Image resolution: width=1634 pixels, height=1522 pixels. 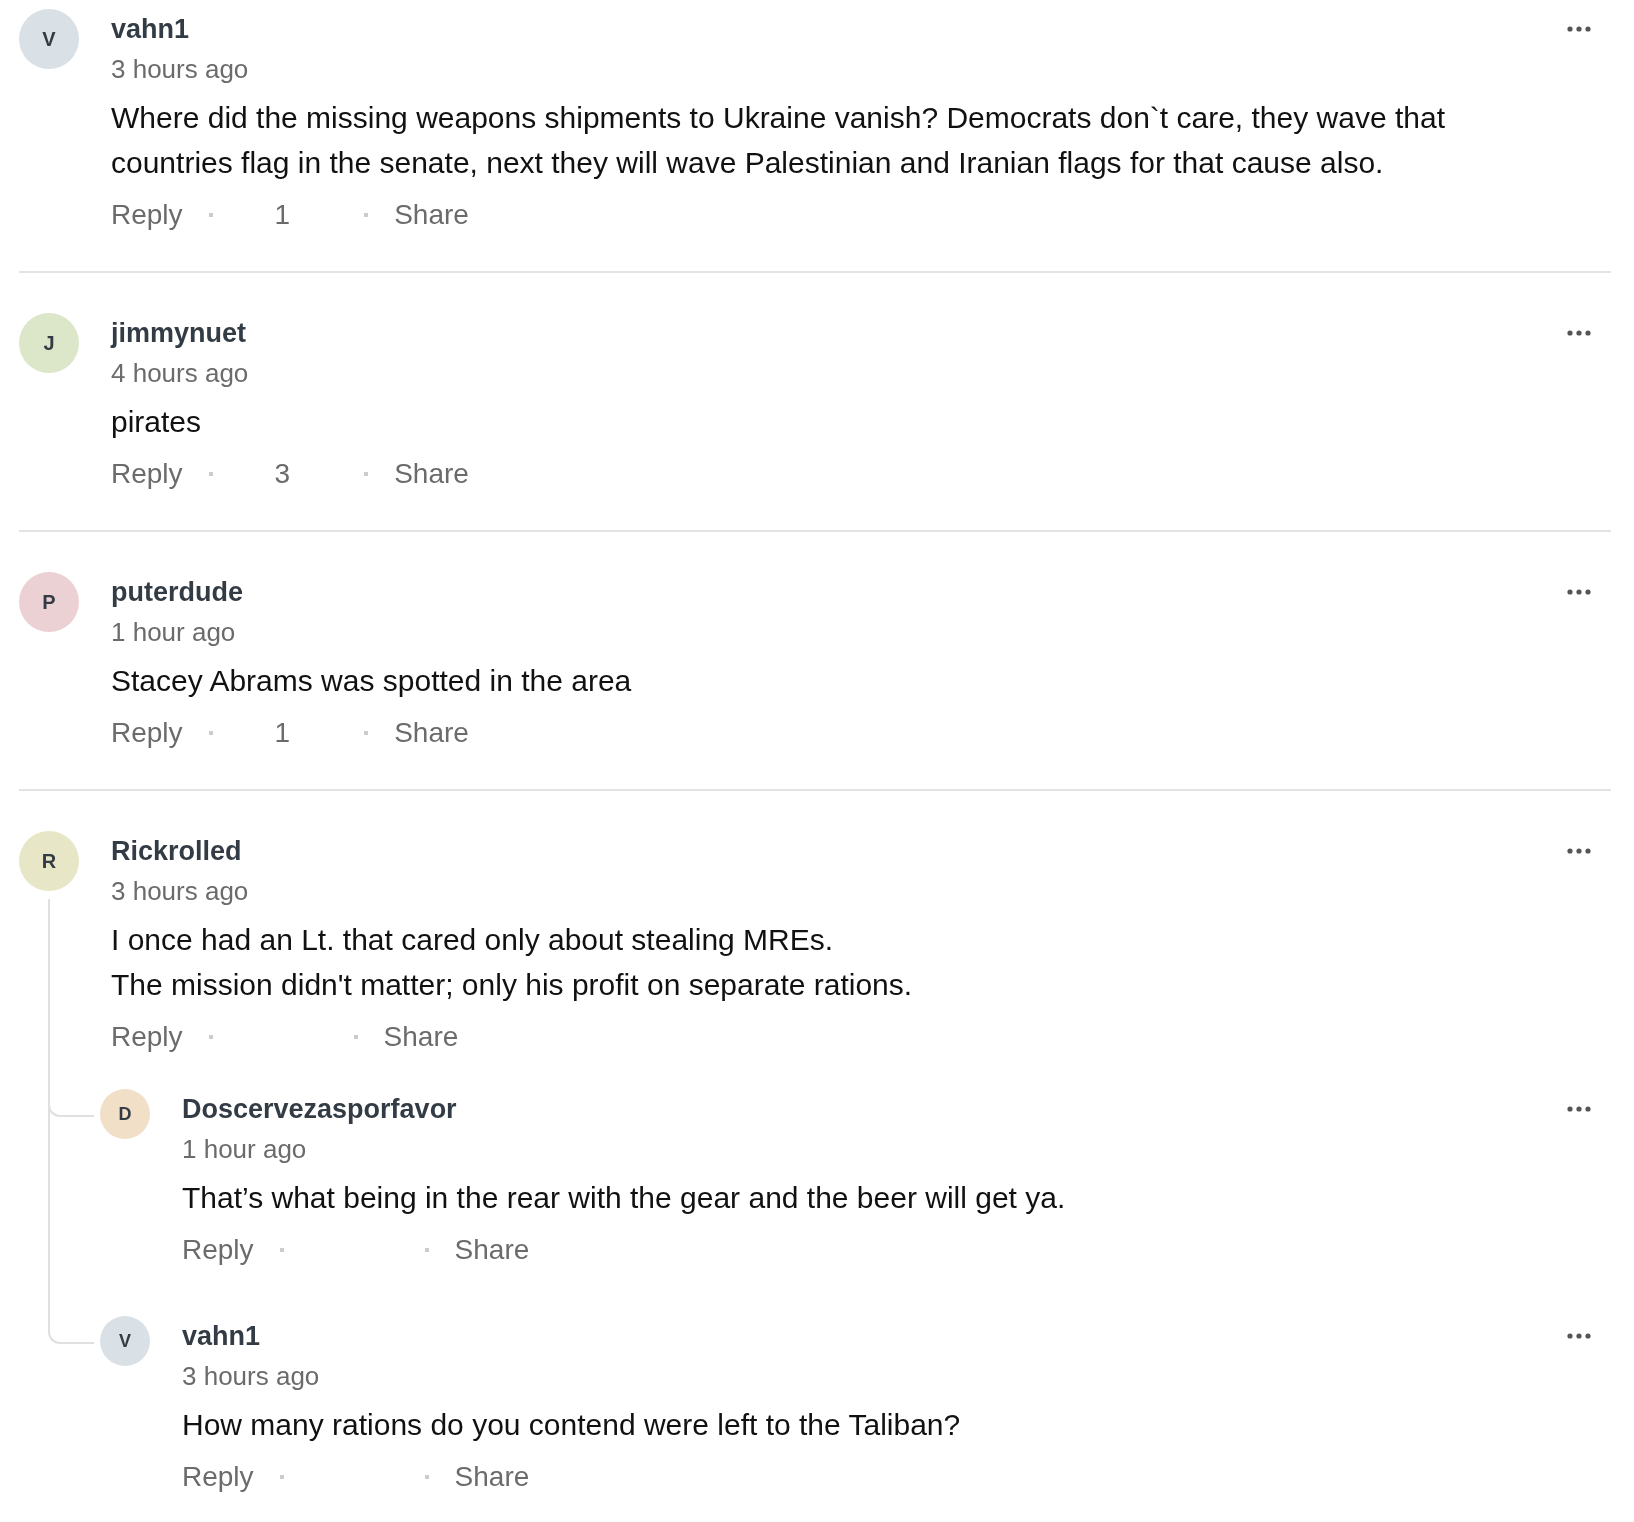 I want to click on avatar: P, so click(x=49, y=602).